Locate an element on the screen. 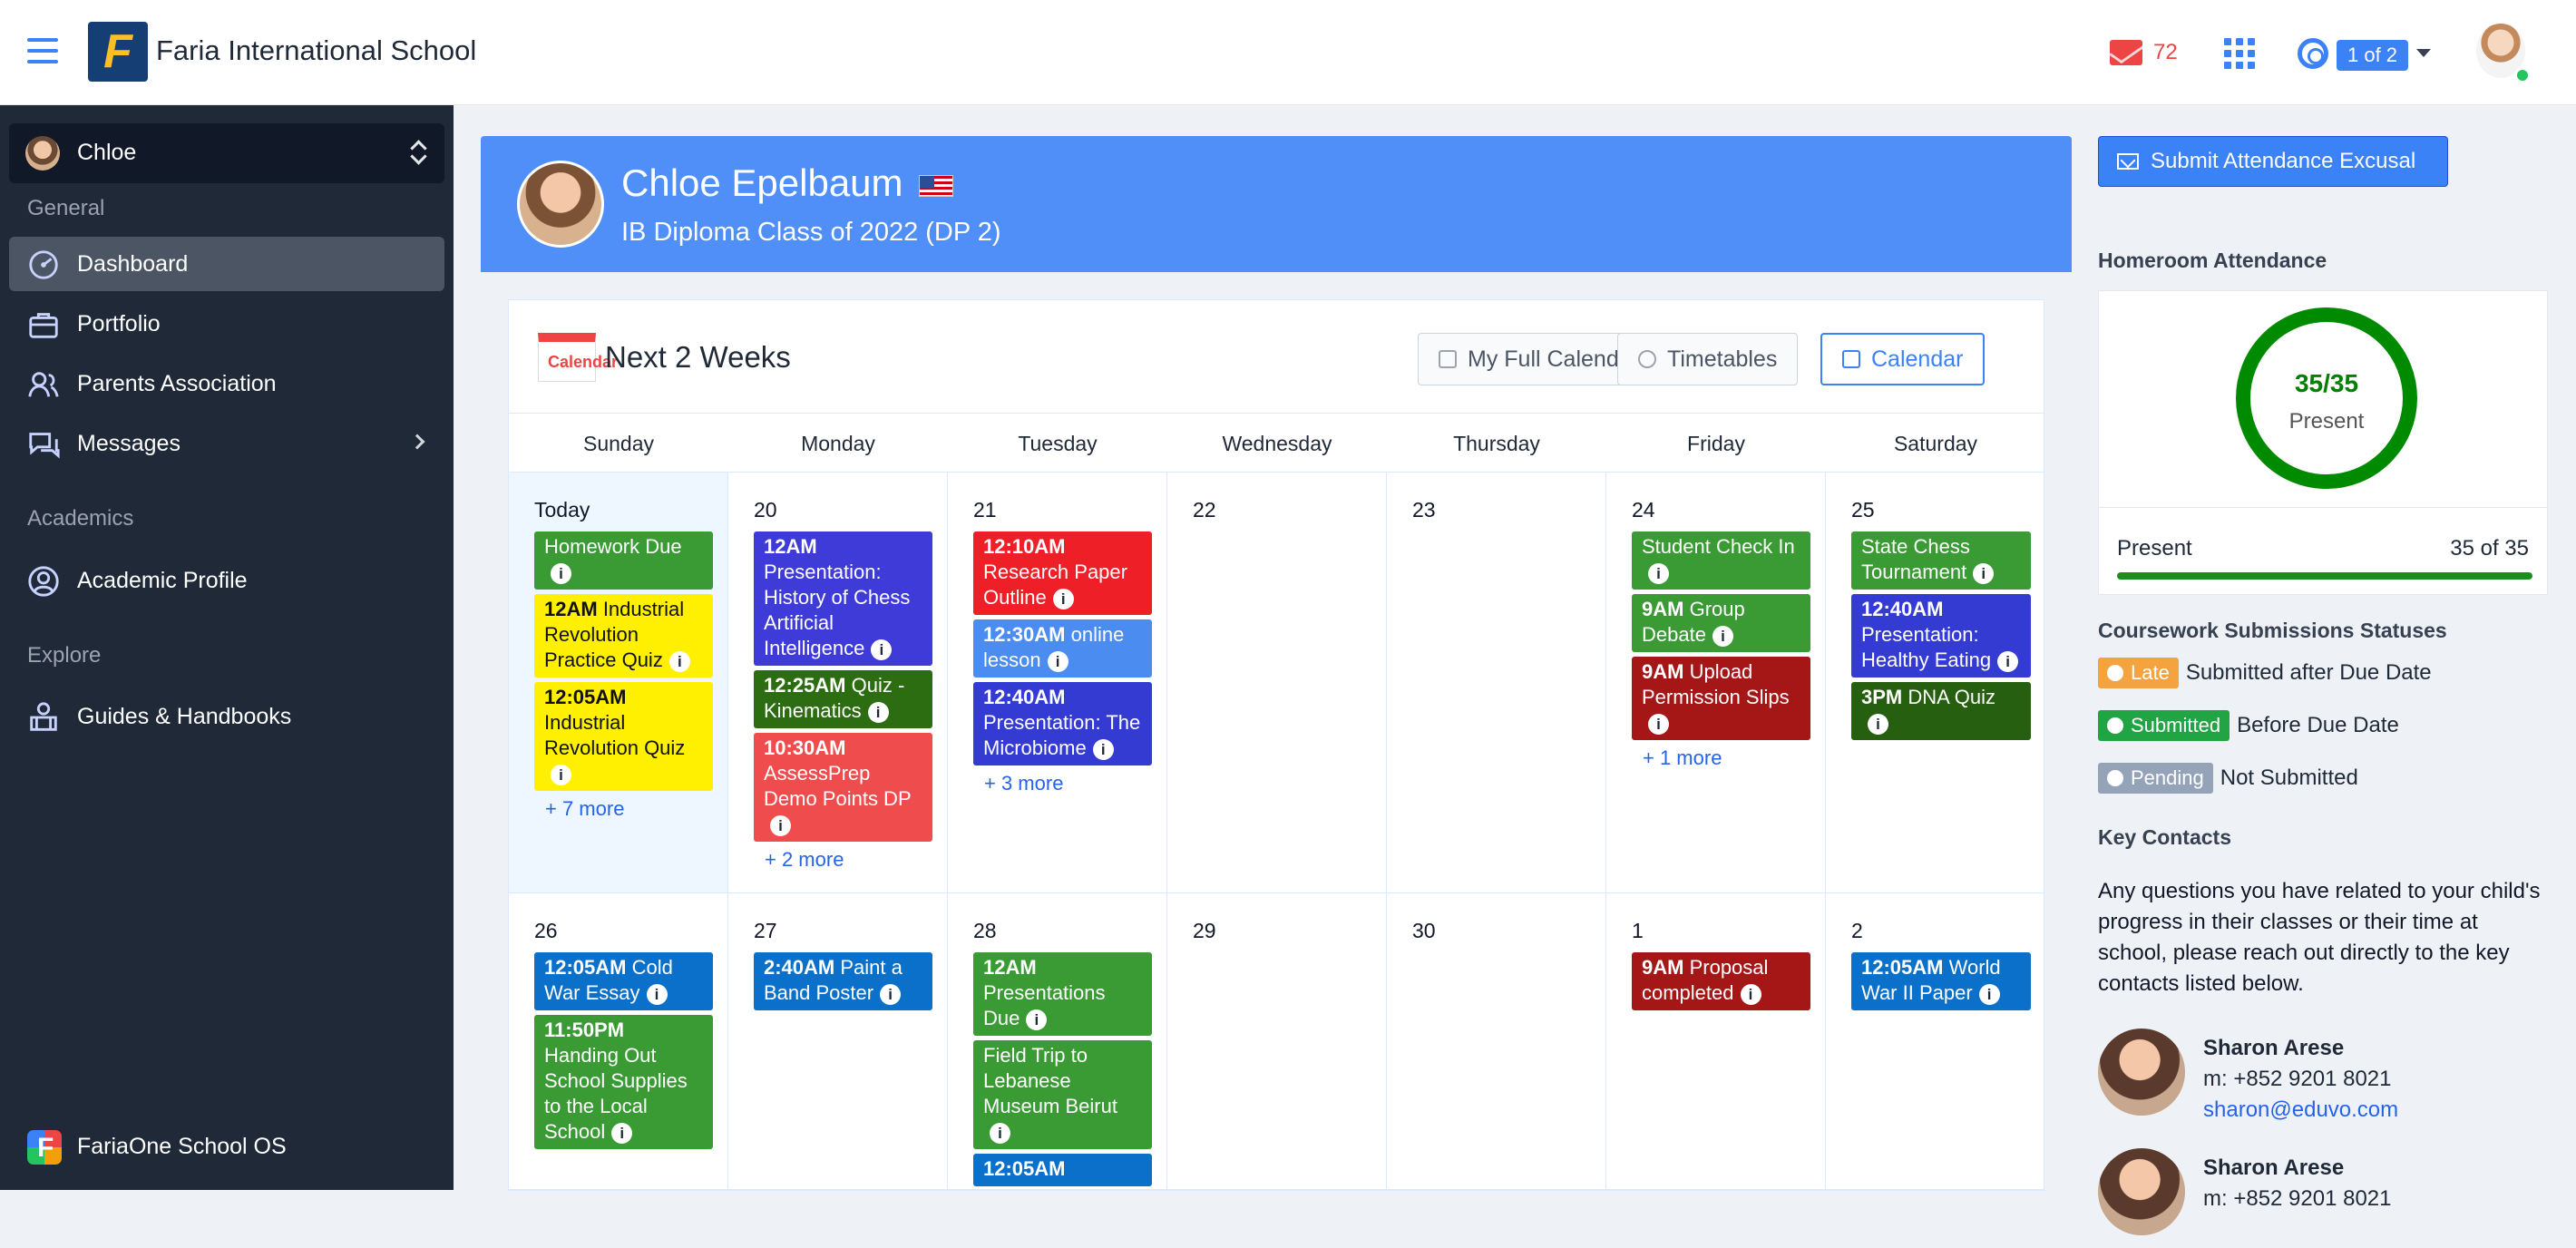 Image resolution: width=2576 pixels, height=1248 pixels. event-time: 12AM is located at coordinates (1010, 967).